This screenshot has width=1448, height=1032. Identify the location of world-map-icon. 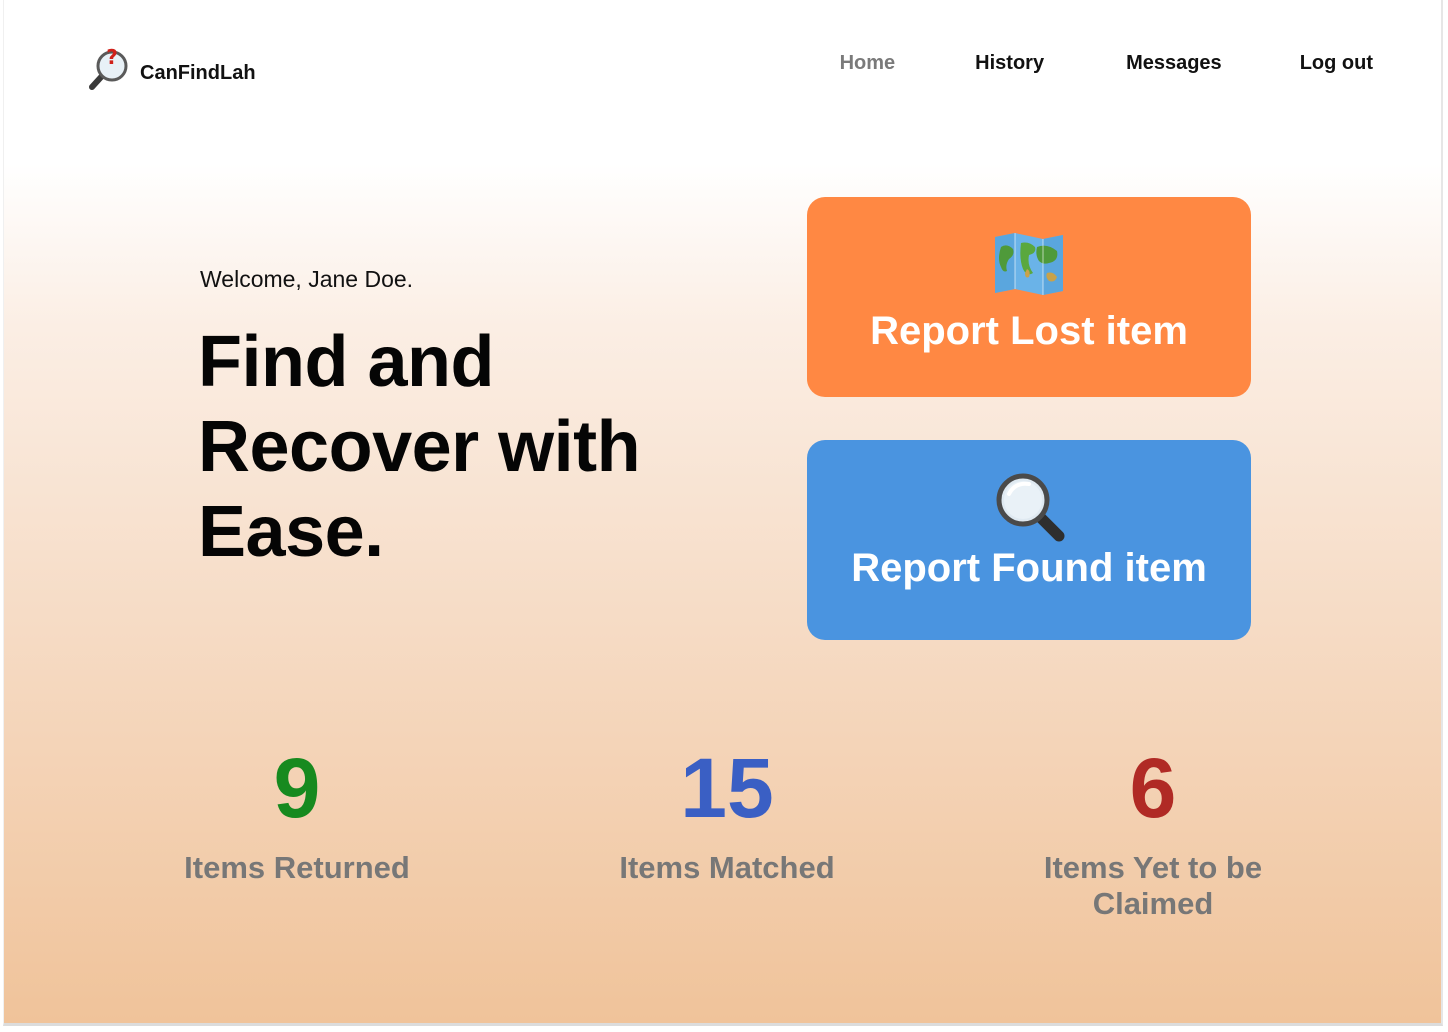
(1029, 264).